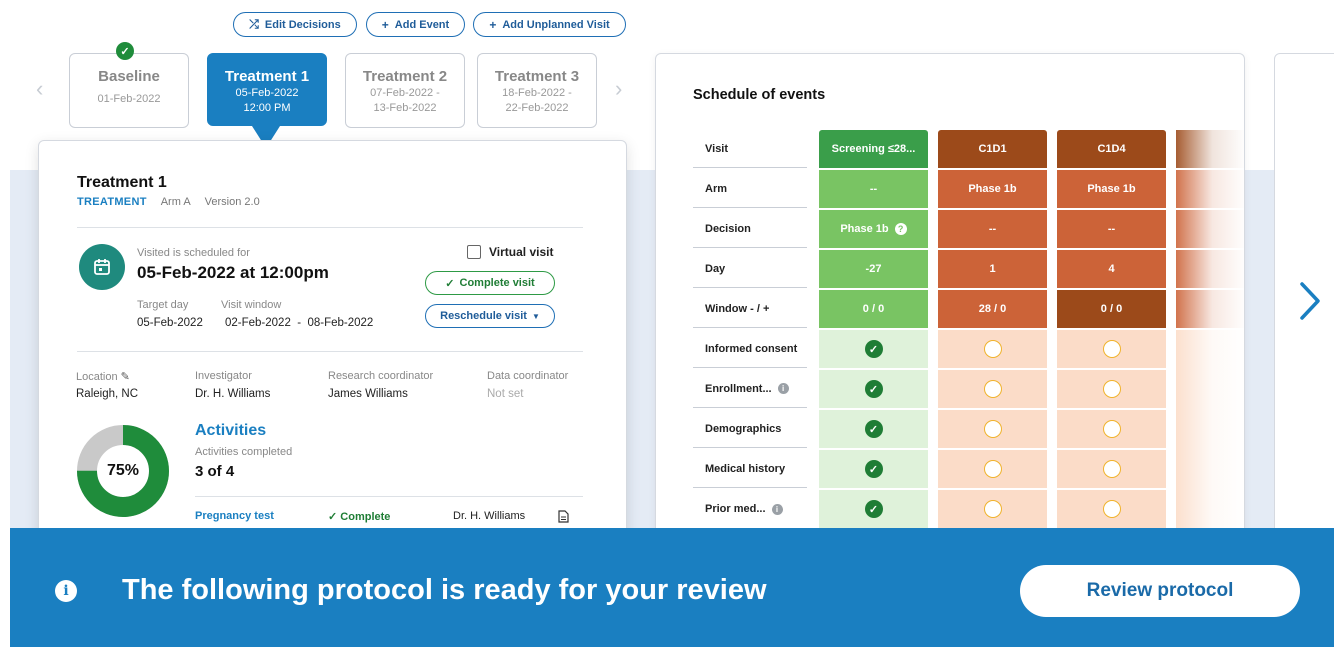 This screenshot has height=647, width=1334. What do you see at coordinates (129, 90) in the screenshot?
I see `tab-baseline: Baseline 01-Feb-2022` at bounding box center [129, 90].